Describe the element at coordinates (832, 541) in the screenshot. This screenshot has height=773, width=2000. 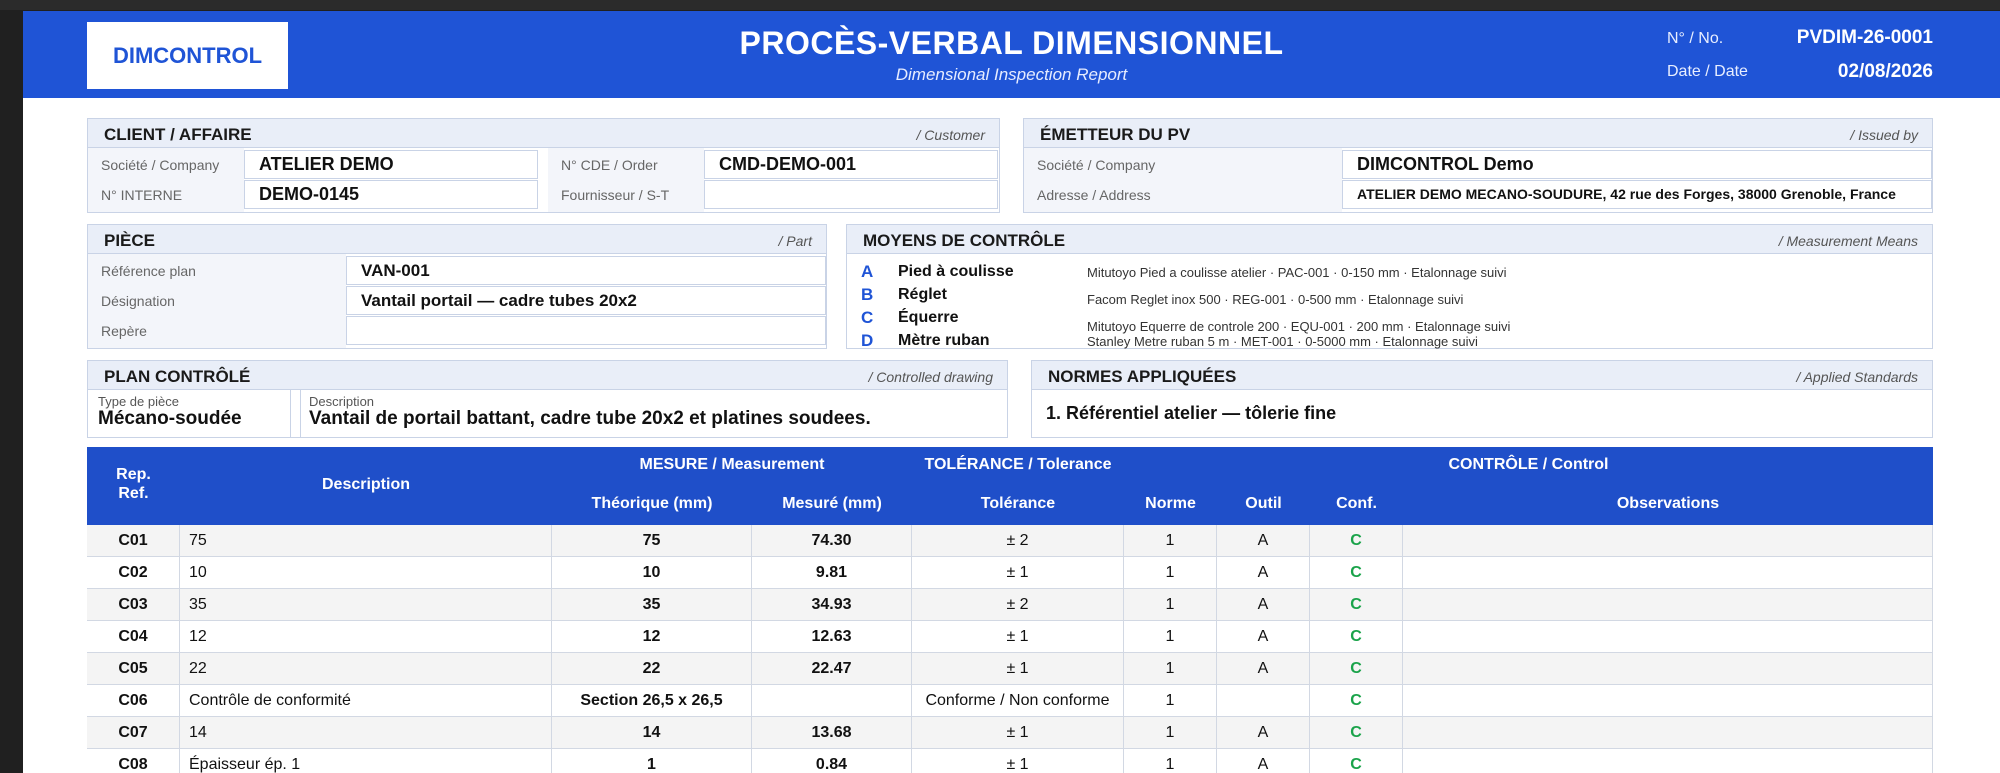
I see `cell-measured: 74.30` at that location.